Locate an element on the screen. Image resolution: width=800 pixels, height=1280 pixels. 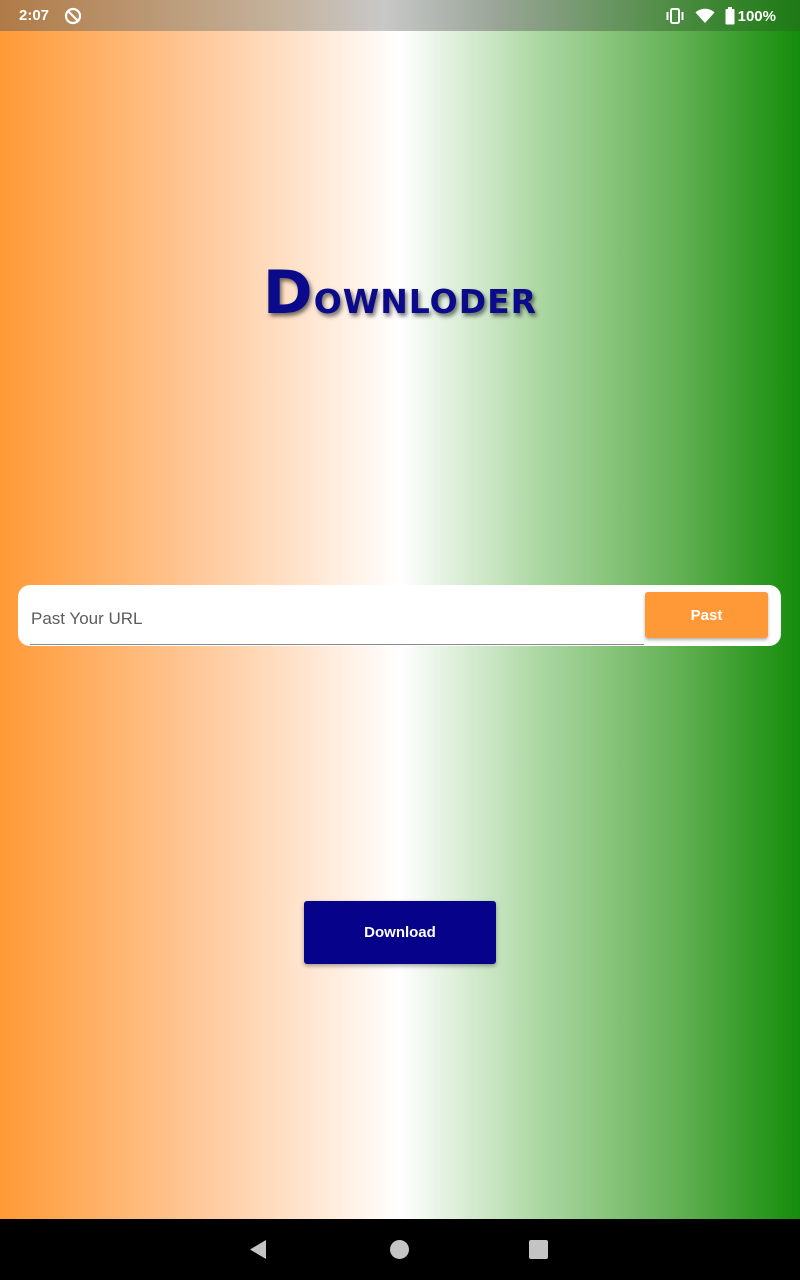
navigation-bar is located at coordinates (400, 1249).